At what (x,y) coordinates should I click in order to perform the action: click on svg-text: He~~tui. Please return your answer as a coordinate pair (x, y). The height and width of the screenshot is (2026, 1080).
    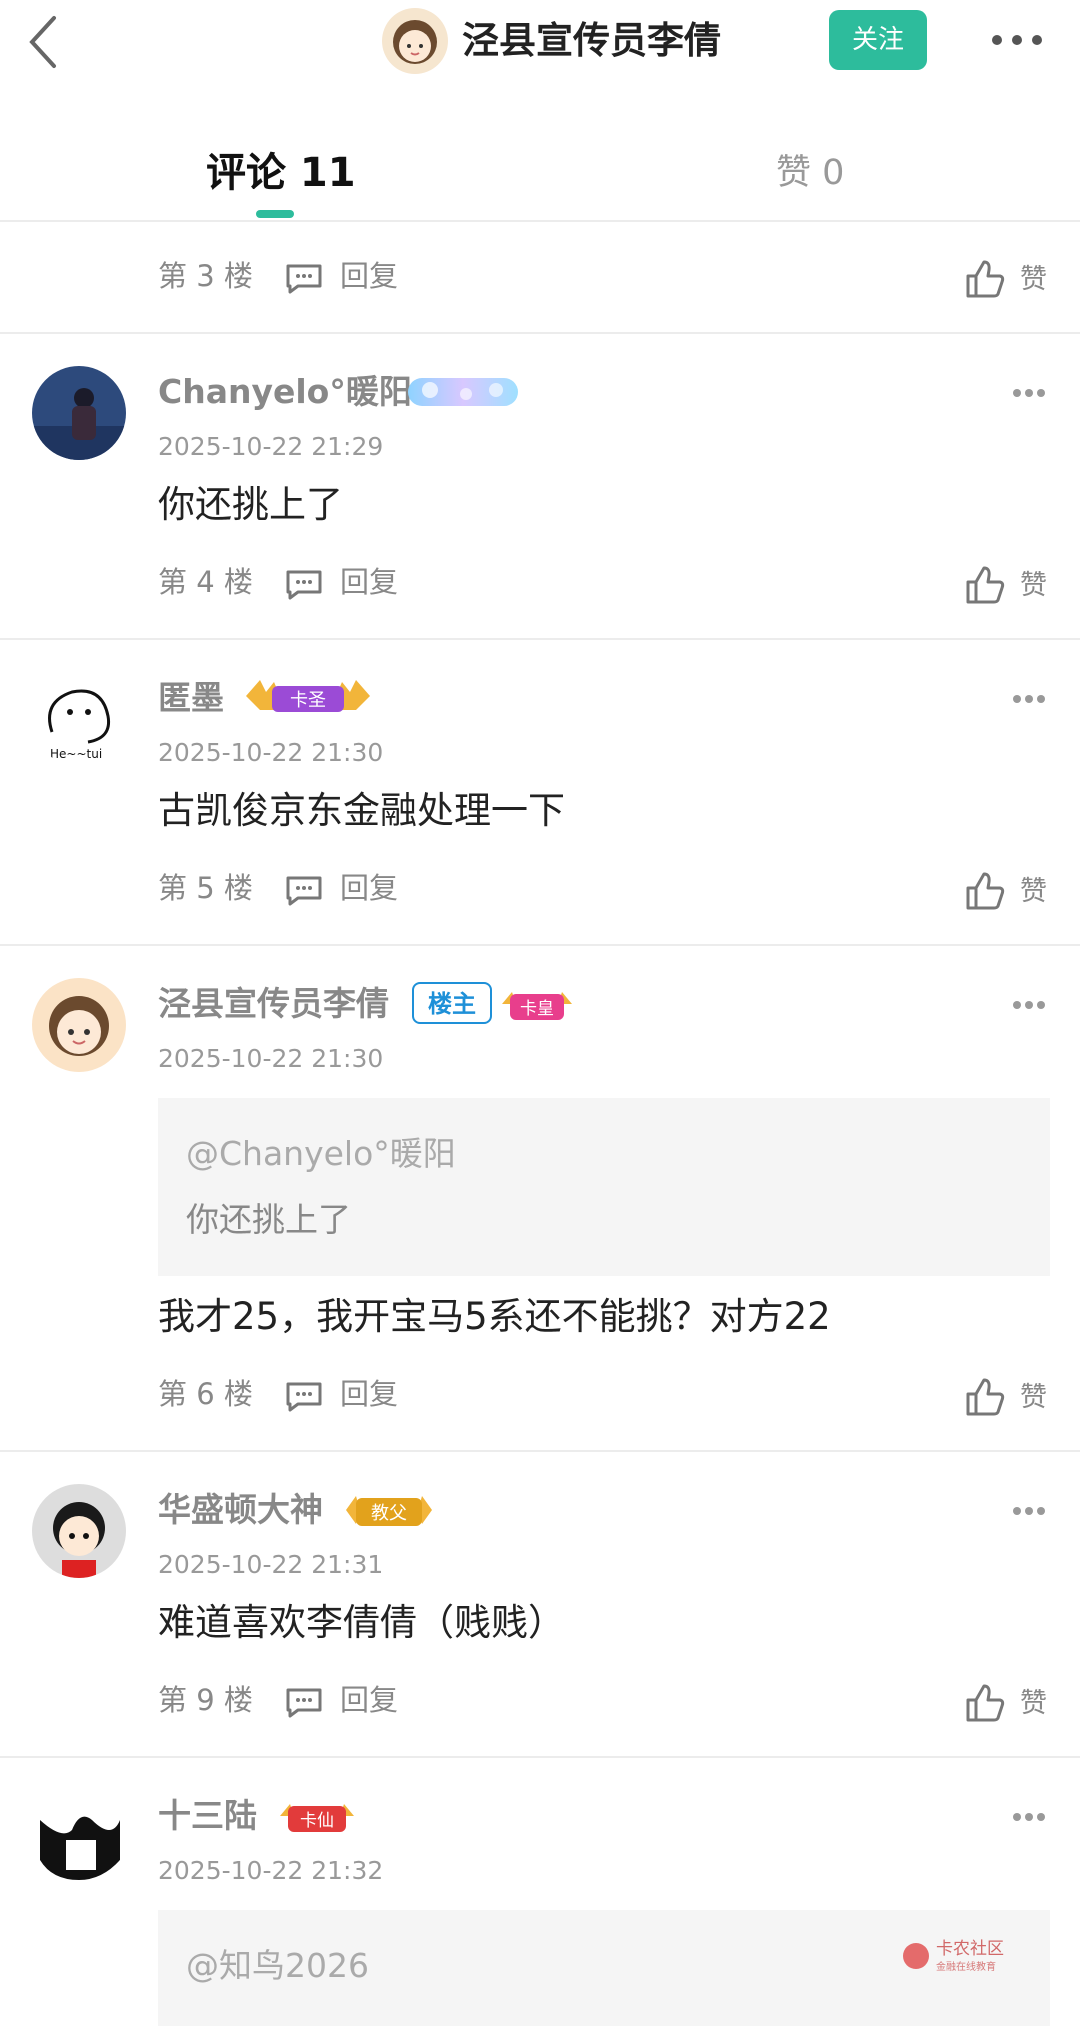
    Looking at the image, I should click on (76, 754).